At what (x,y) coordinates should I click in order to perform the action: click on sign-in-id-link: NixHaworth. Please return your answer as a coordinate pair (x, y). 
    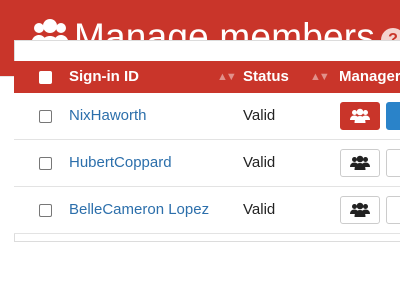
    Looking at the image, I should click on (108, 116).